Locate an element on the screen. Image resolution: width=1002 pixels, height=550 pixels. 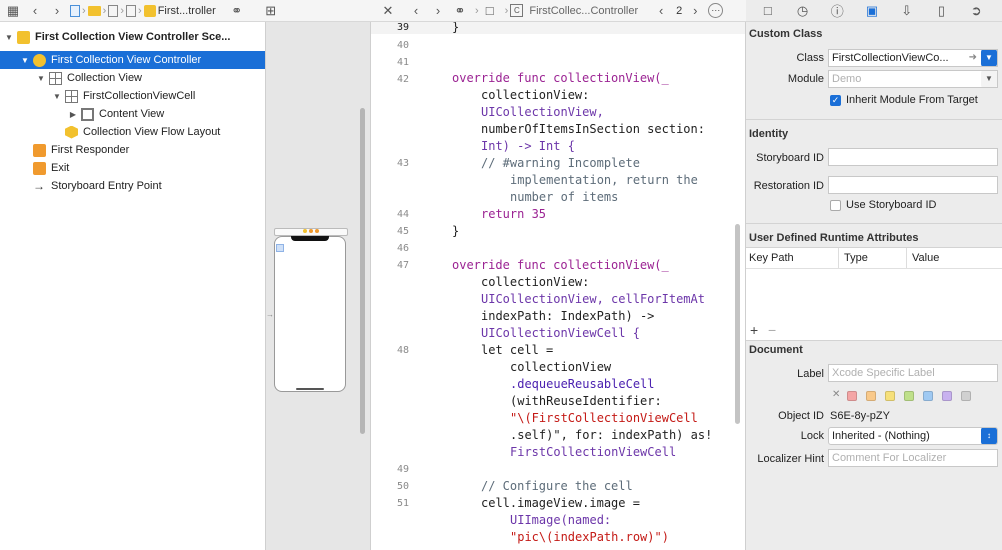
connections-inspector-icon: ➲ is located at coordinates (976, 11).